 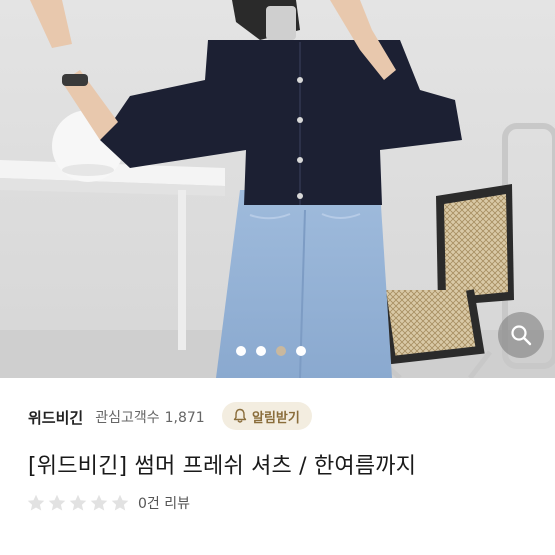 I want to click on notification-subscribe-button: 알림받기, so click(x=267, y=416).